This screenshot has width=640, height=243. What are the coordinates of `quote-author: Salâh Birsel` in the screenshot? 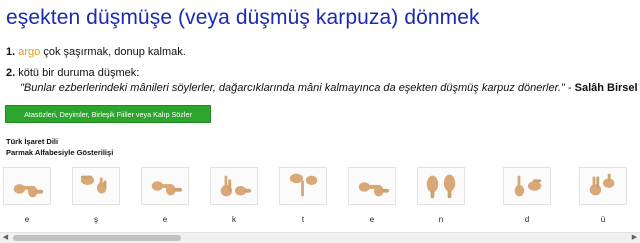 It's located at (606, 88).